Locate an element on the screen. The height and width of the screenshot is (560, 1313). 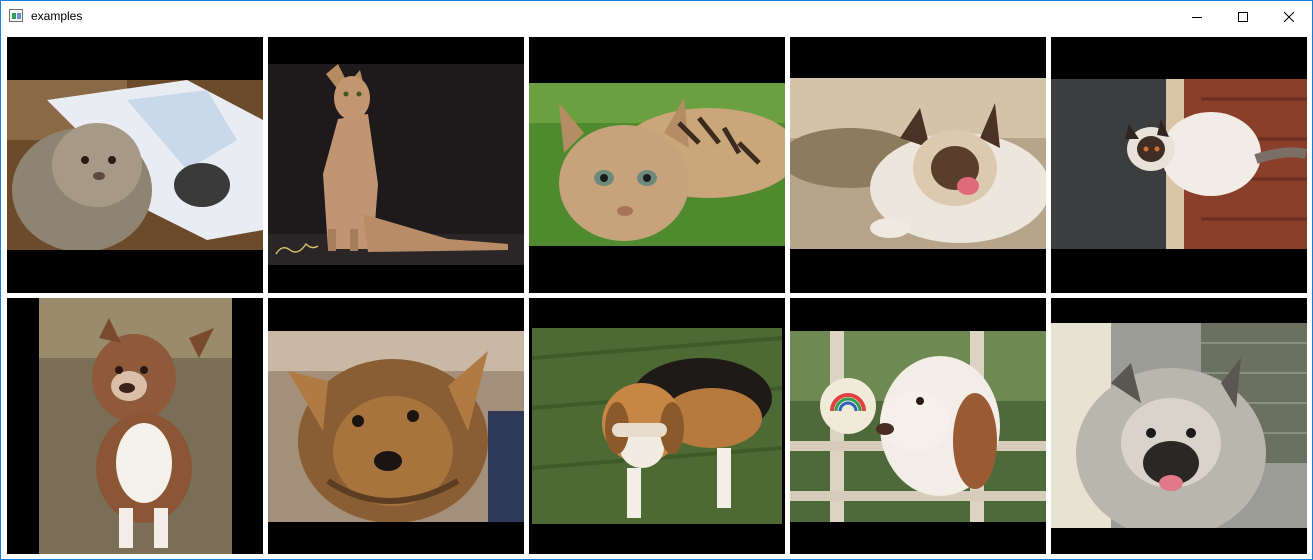
photo-bengal-cat is located at coordinates (657, 164).